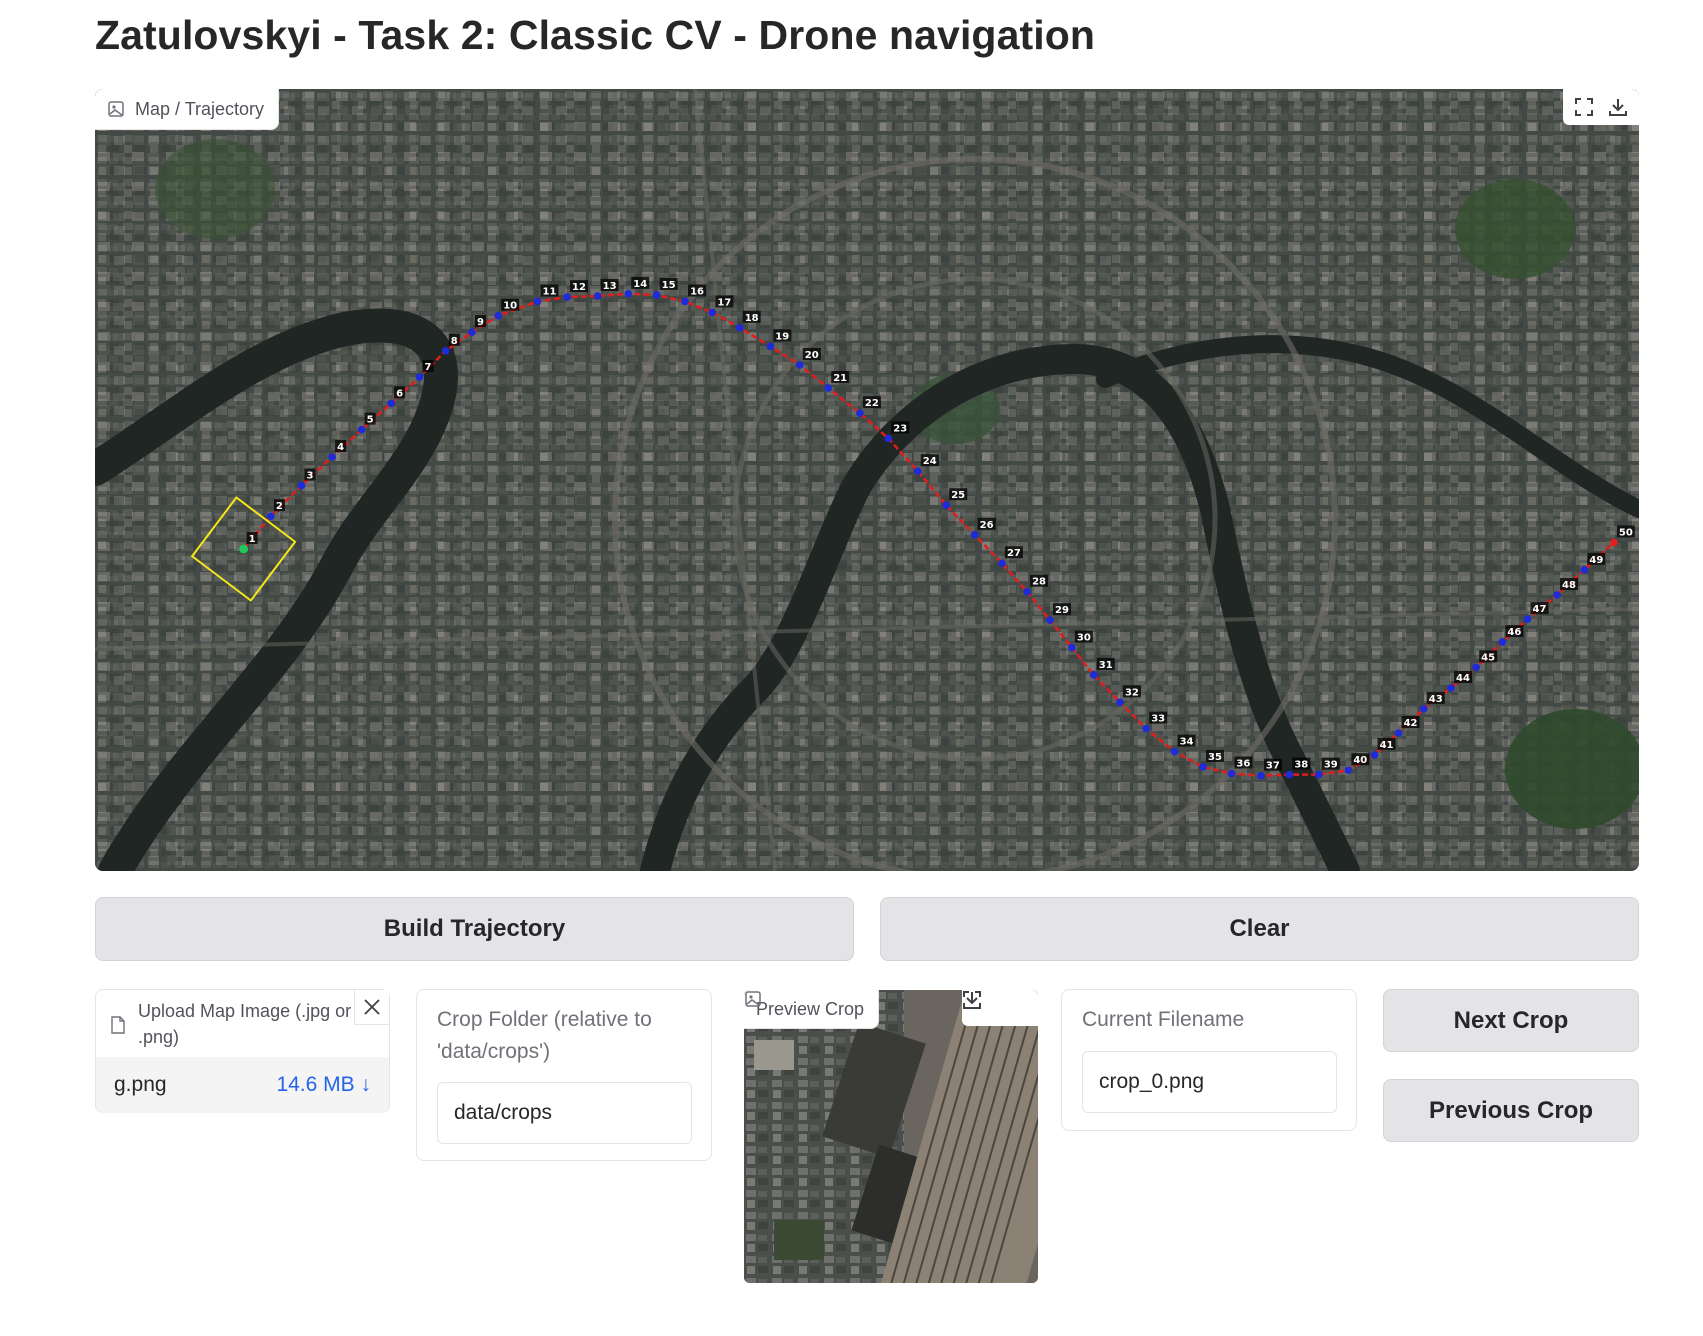 The height and width of the screenshot is (1336, 1703). Describe the element at coordinates (1436, 699) in the screenshot. I see `trajectory-point-label: 43` at that location.